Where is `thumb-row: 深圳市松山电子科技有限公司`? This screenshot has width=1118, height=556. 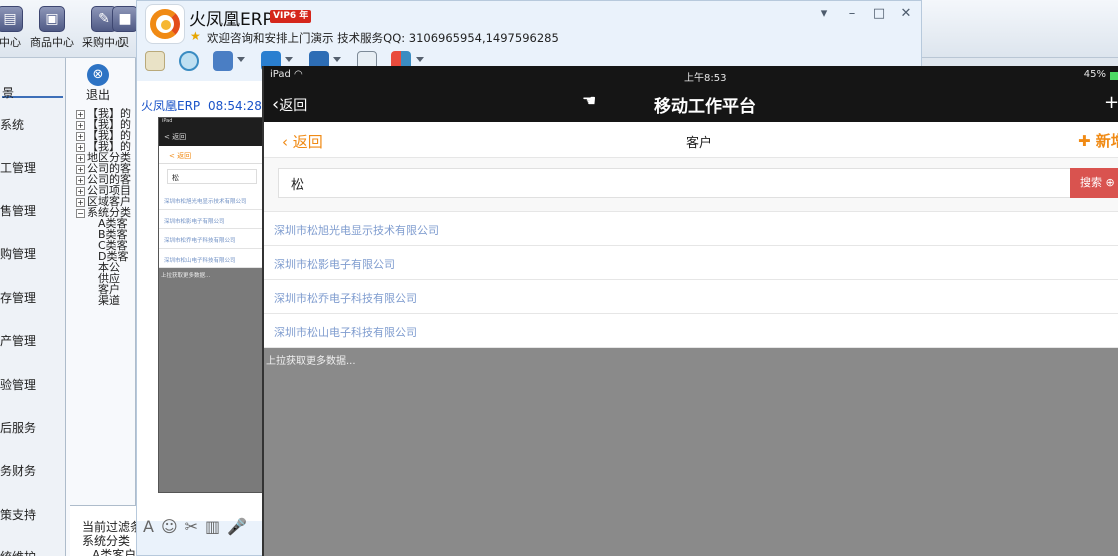
thumb-row: 深圳市松山电子科技有限公司 is located at coordinates (212, 258).